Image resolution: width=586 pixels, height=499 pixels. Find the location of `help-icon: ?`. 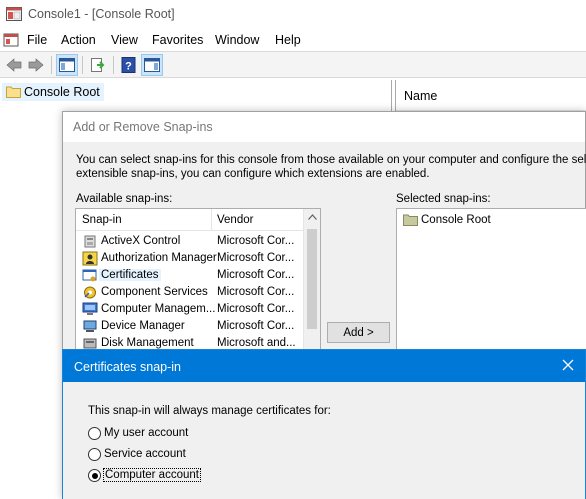

help-icon: ? is located at coordinates (129, 65).